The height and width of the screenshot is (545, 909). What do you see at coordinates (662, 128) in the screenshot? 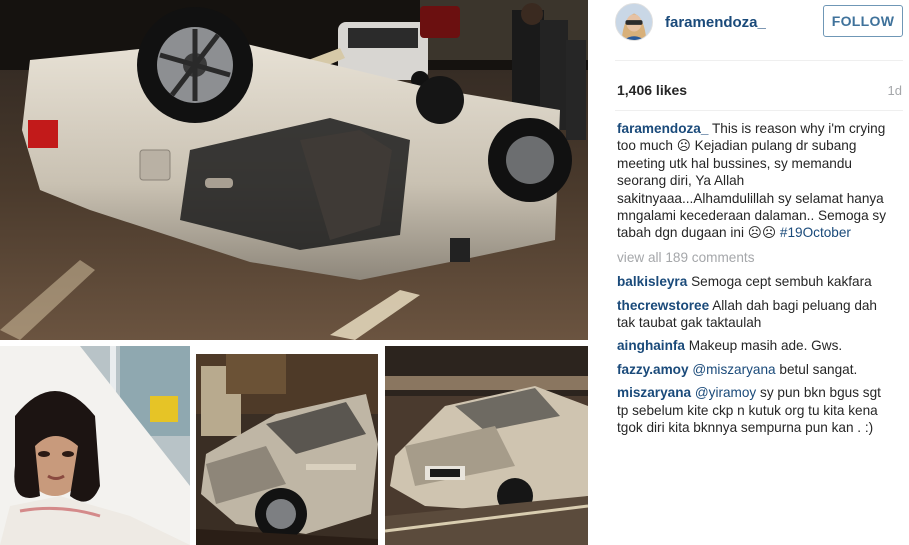
I see `caption-username: faramendoza_` at bounding box center [662, 128].